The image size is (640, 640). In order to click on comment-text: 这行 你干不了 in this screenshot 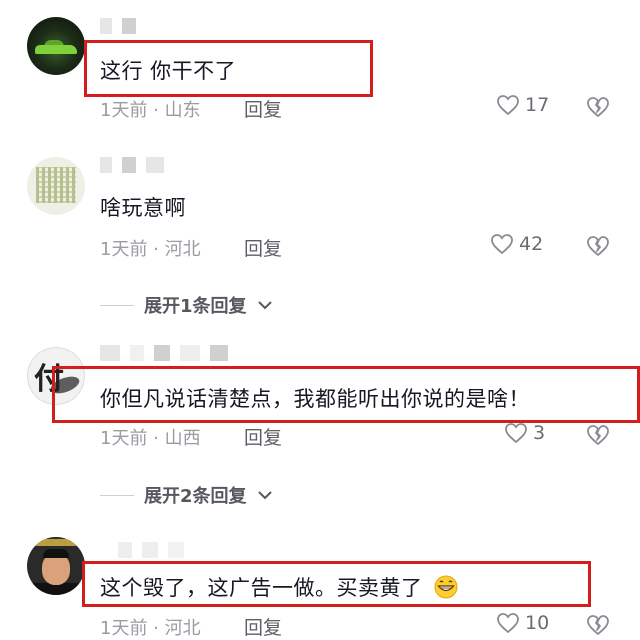, I will do `click(168, 71)`.